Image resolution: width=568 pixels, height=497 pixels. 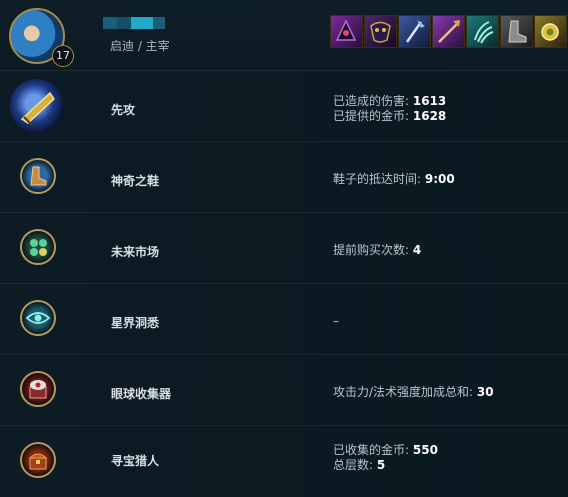 I want to click on boots-icon, so click(x=517, y=31).